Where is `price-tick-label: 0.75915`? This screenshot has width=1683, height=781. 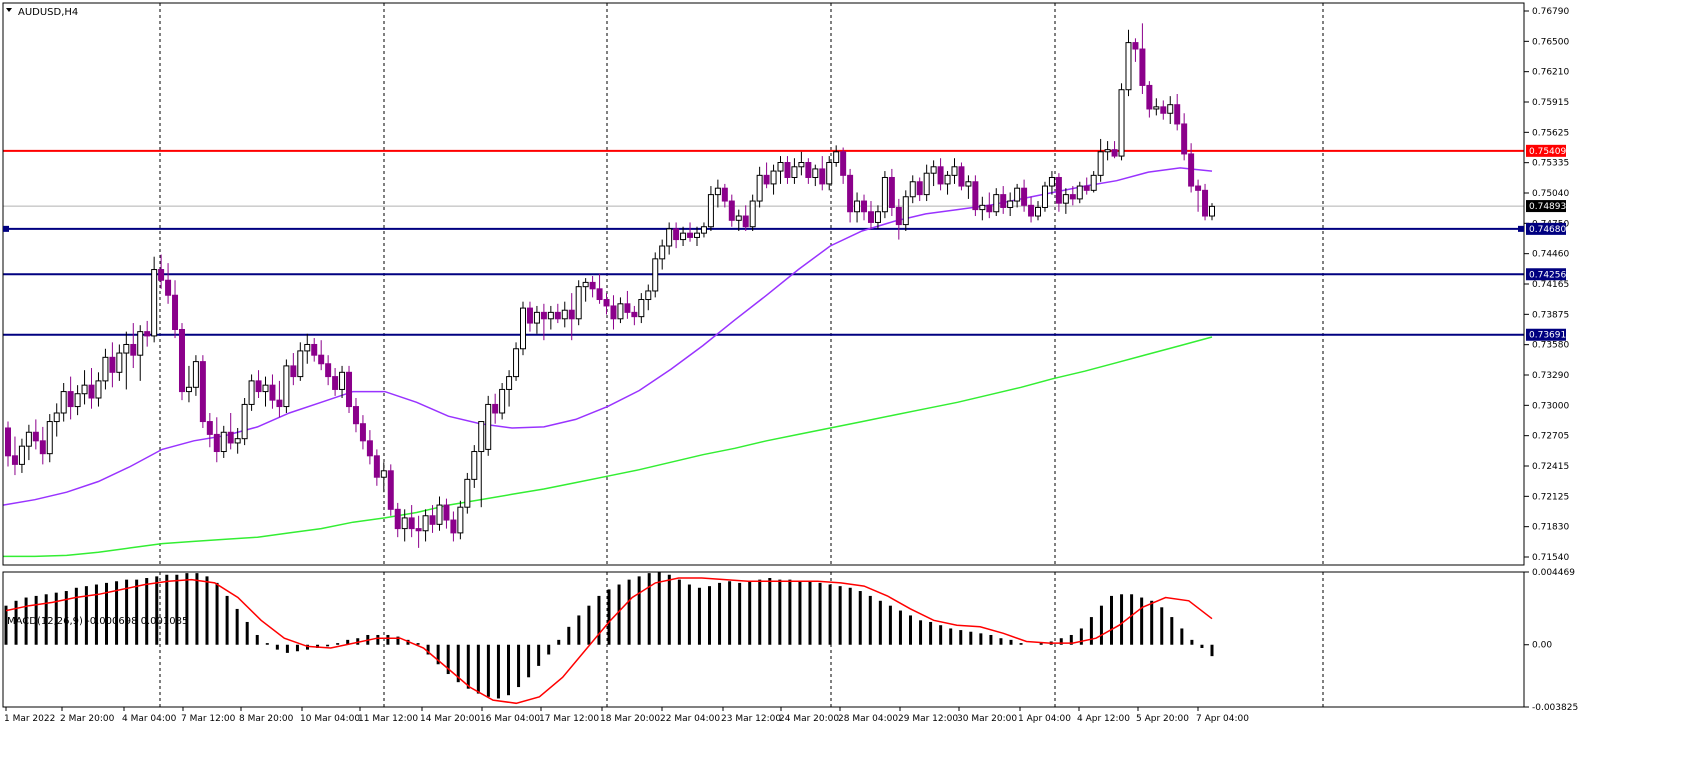
price-tick-label: 0.75915 is located at coordinates (1550, 103).